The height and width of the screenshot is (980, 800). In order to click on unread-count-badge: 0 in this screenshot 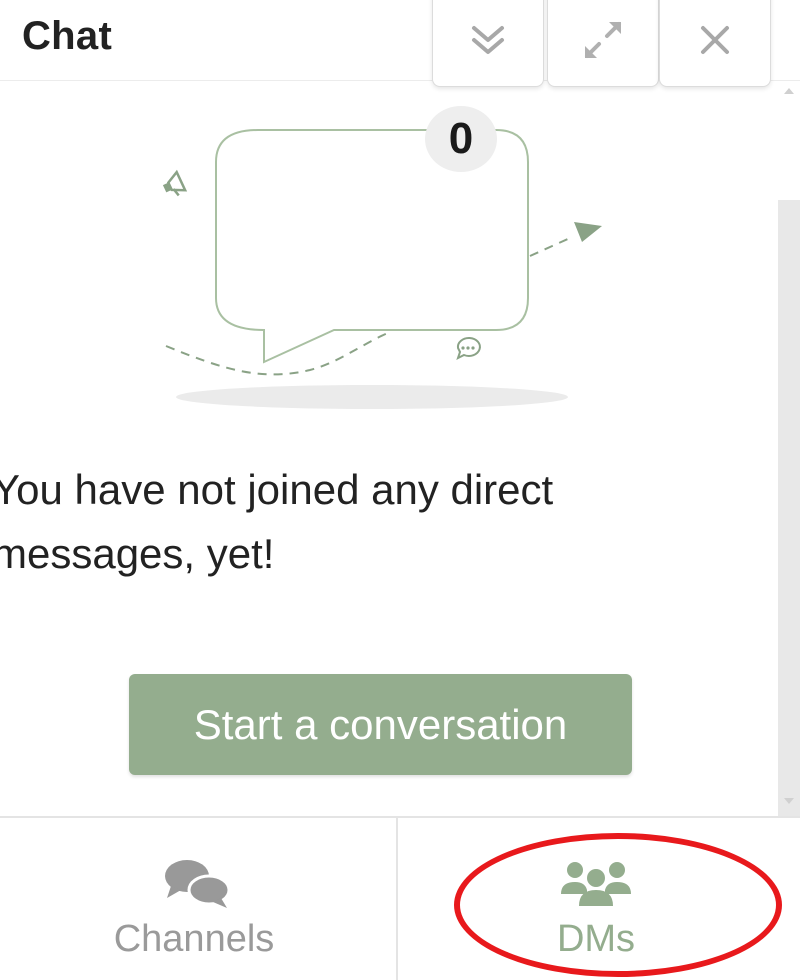, I will do `click(461, 139)`.